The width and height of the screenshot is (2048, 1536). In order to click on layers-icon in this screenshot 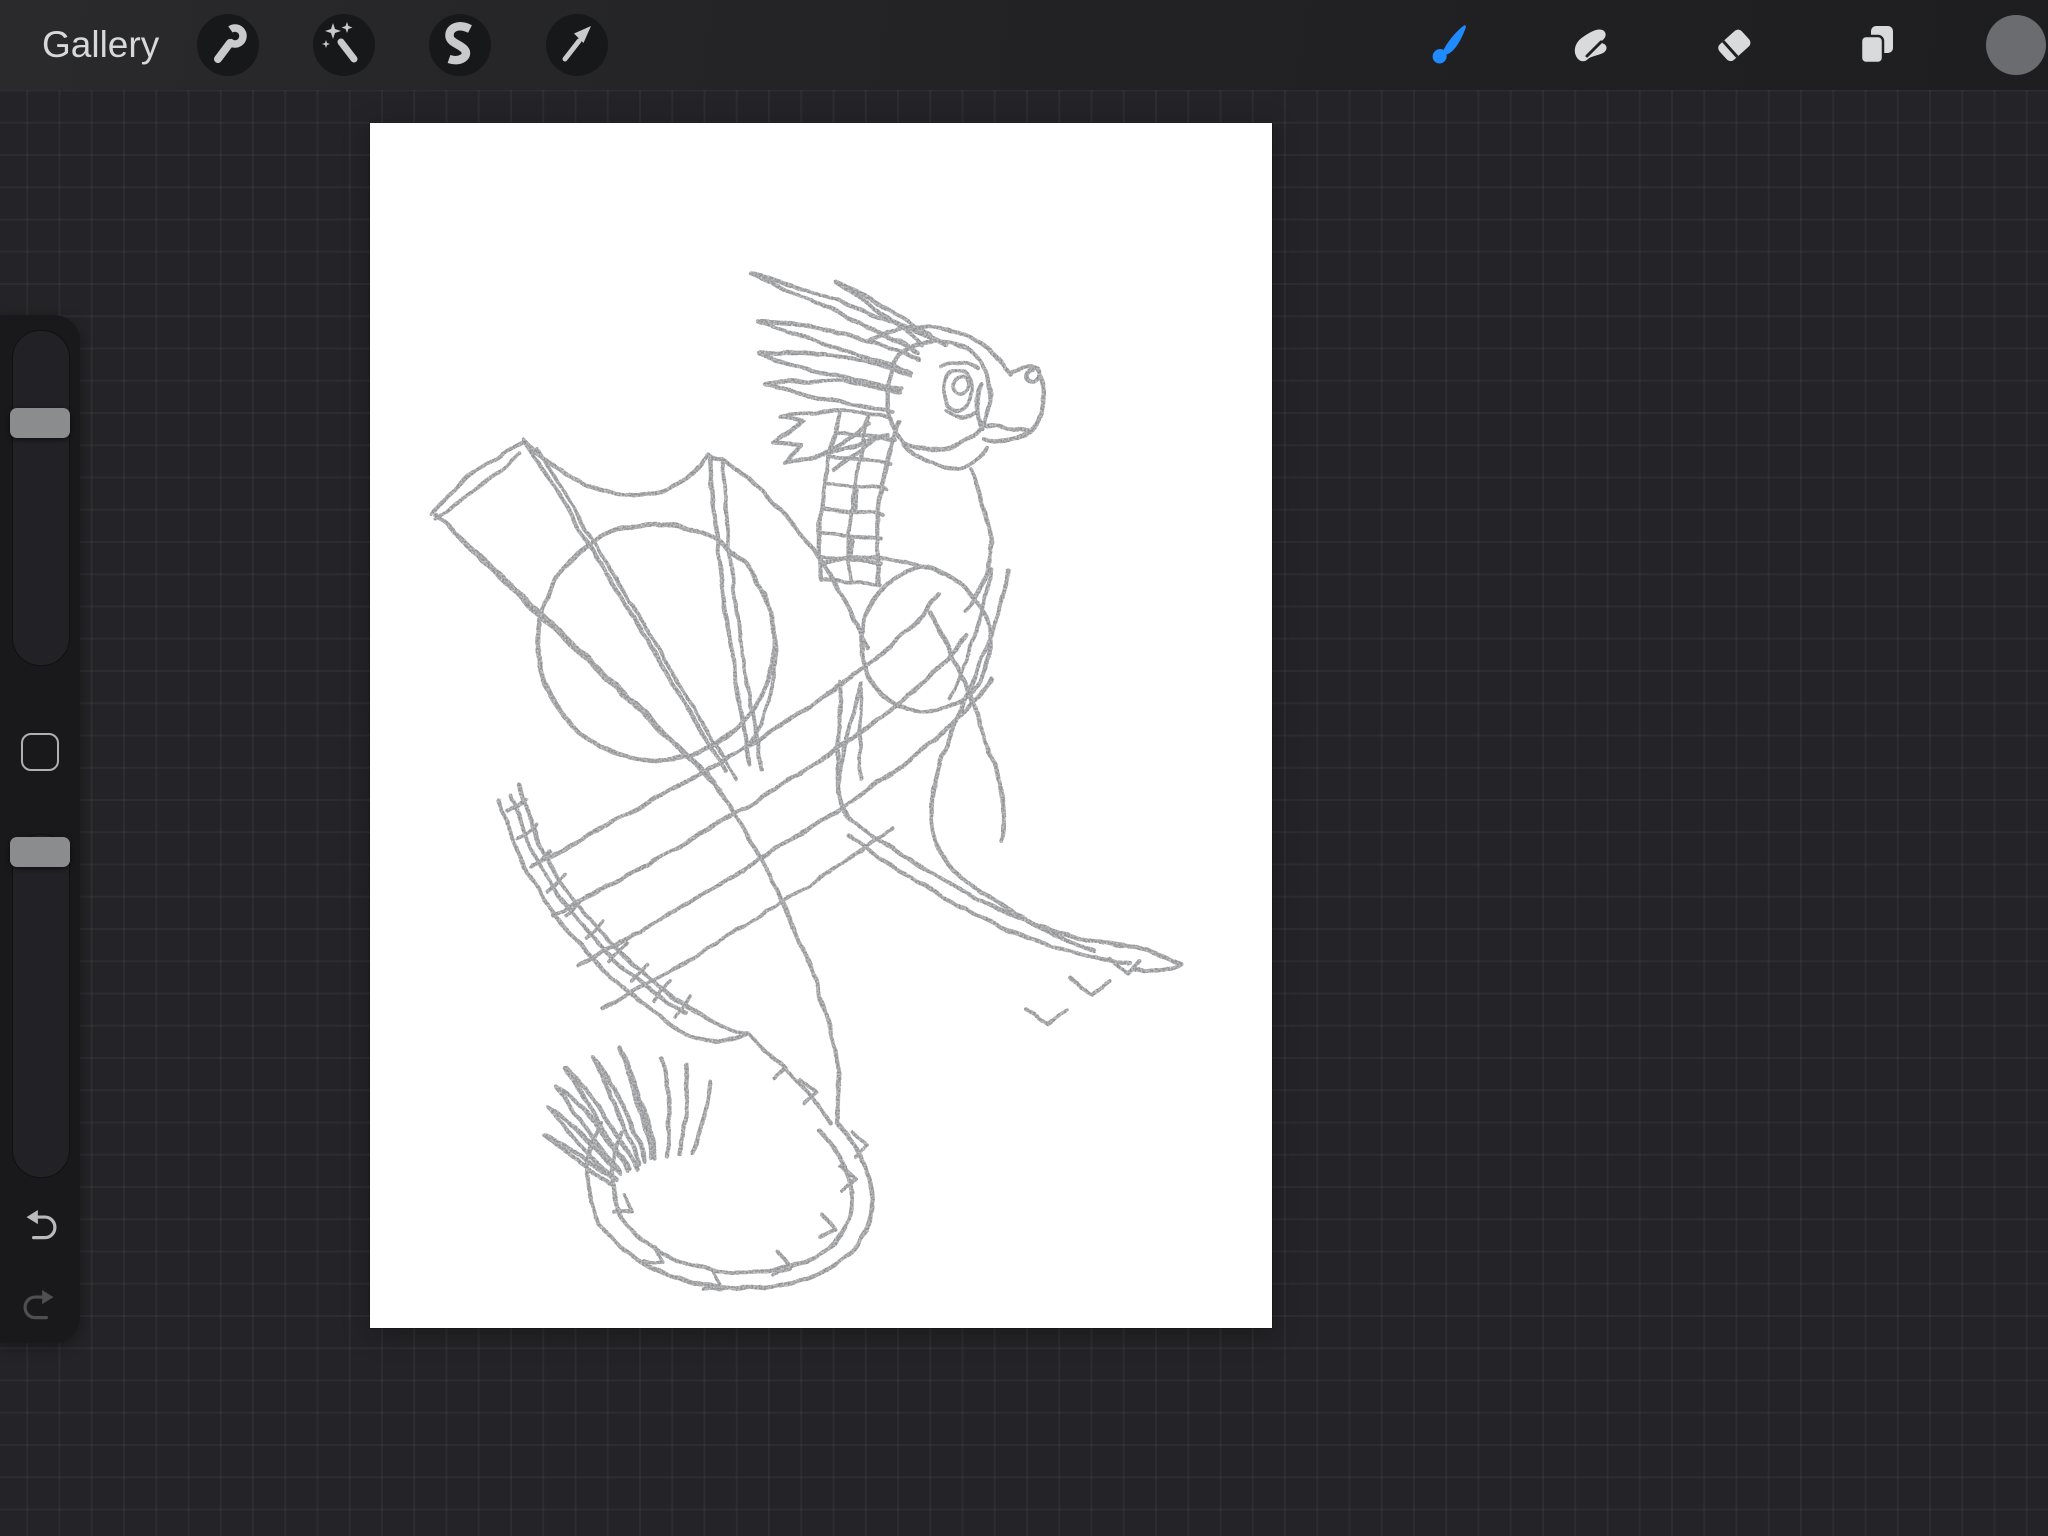, I will do `click(1876, 45)`.